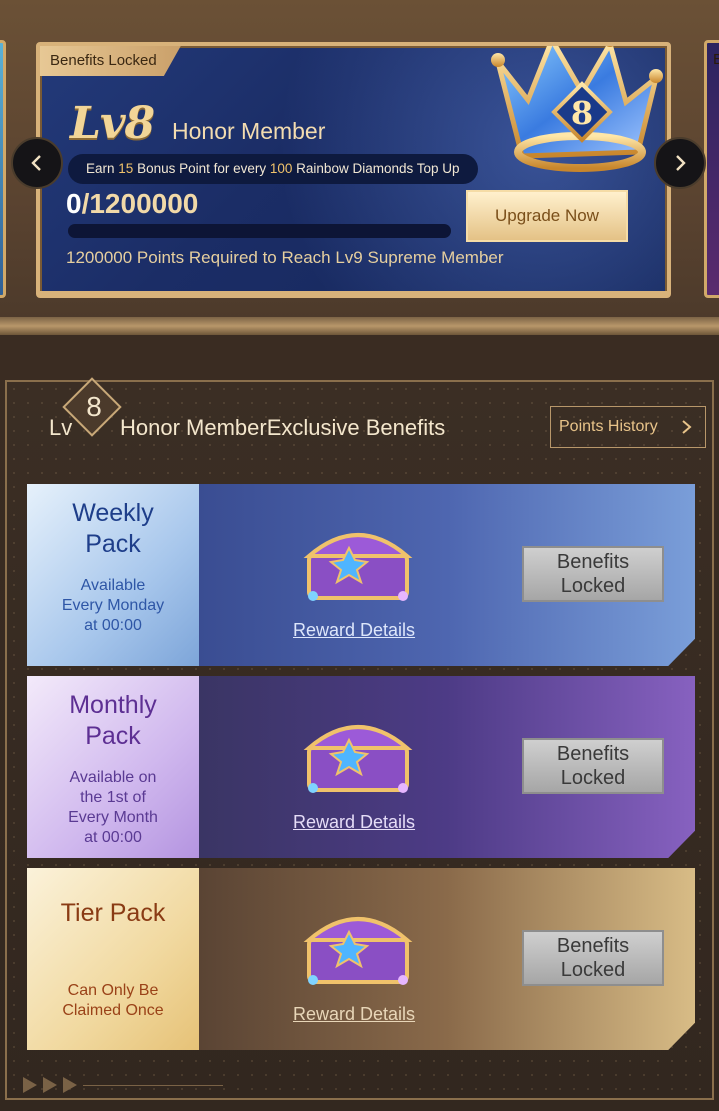 Image resolution: width=719 pixels, height=1111 pixels. I want to click on footer-decoration, so click(51, 1085).